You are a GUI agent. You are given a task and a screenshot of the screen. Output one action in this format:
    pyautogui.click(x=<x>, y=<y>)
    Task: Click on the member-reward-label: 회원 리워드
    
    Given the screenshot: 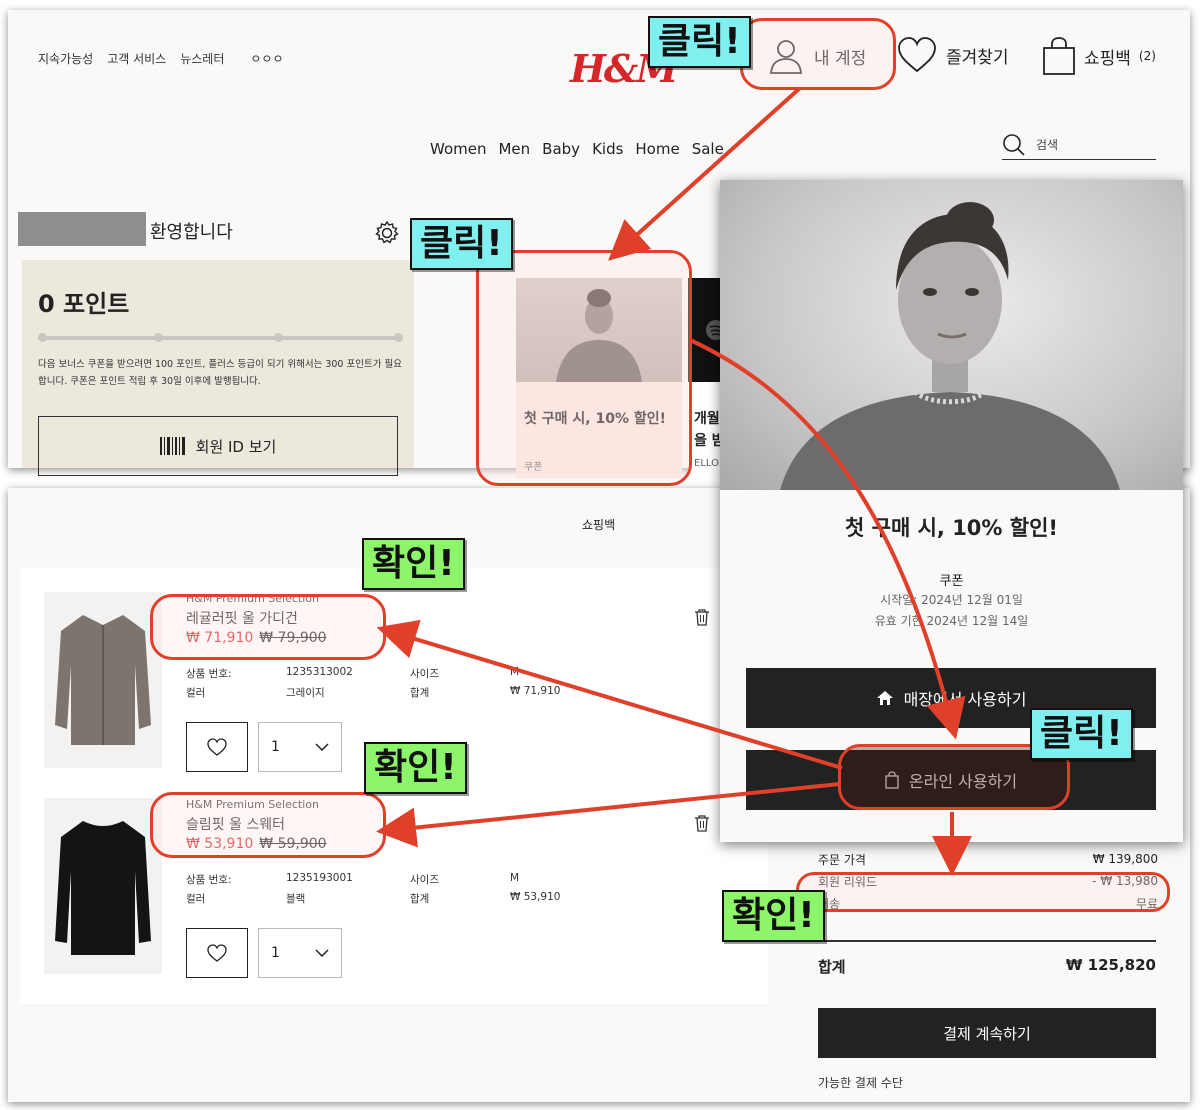 What is the action you would take?
    pyautogui.click(x=848, y=881)
    